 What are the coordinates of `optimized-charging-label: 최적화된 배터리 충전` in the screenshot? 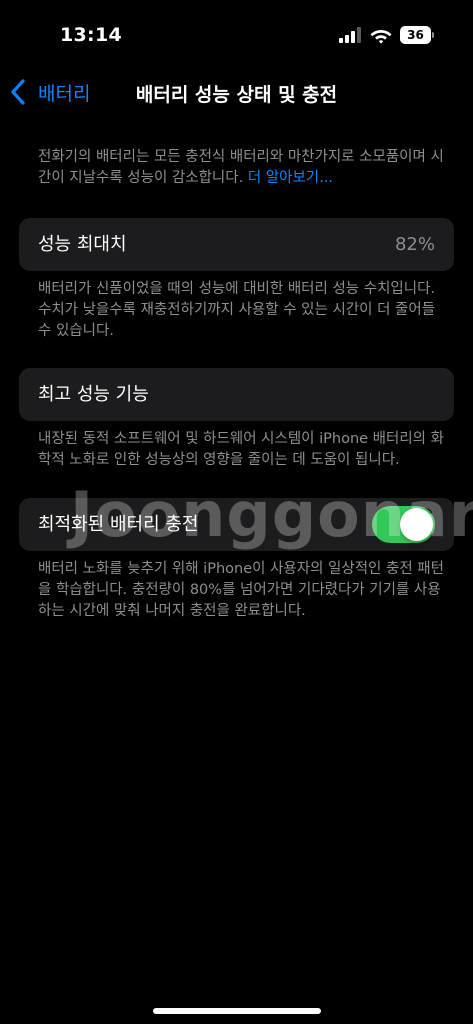 It's located at (118, 524).